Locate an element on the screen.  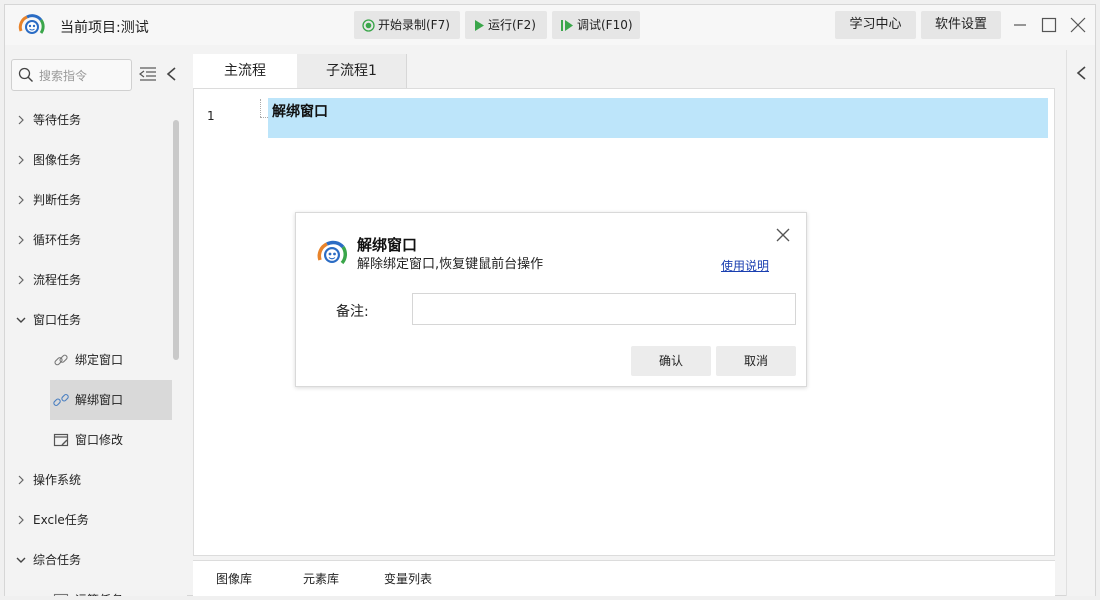
tree-child-label: 运算任务 is located at coordinates (99, 588).